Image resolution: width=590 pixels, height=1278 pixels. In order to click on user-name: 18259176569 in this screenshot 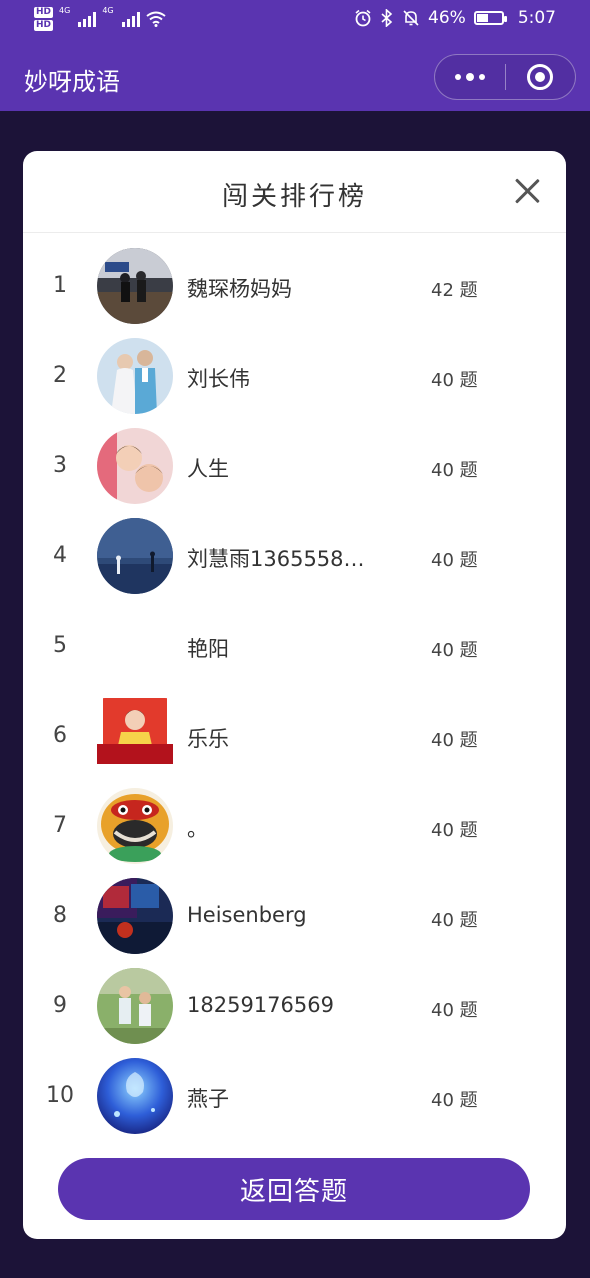, I will do `click(260, 1005)`.